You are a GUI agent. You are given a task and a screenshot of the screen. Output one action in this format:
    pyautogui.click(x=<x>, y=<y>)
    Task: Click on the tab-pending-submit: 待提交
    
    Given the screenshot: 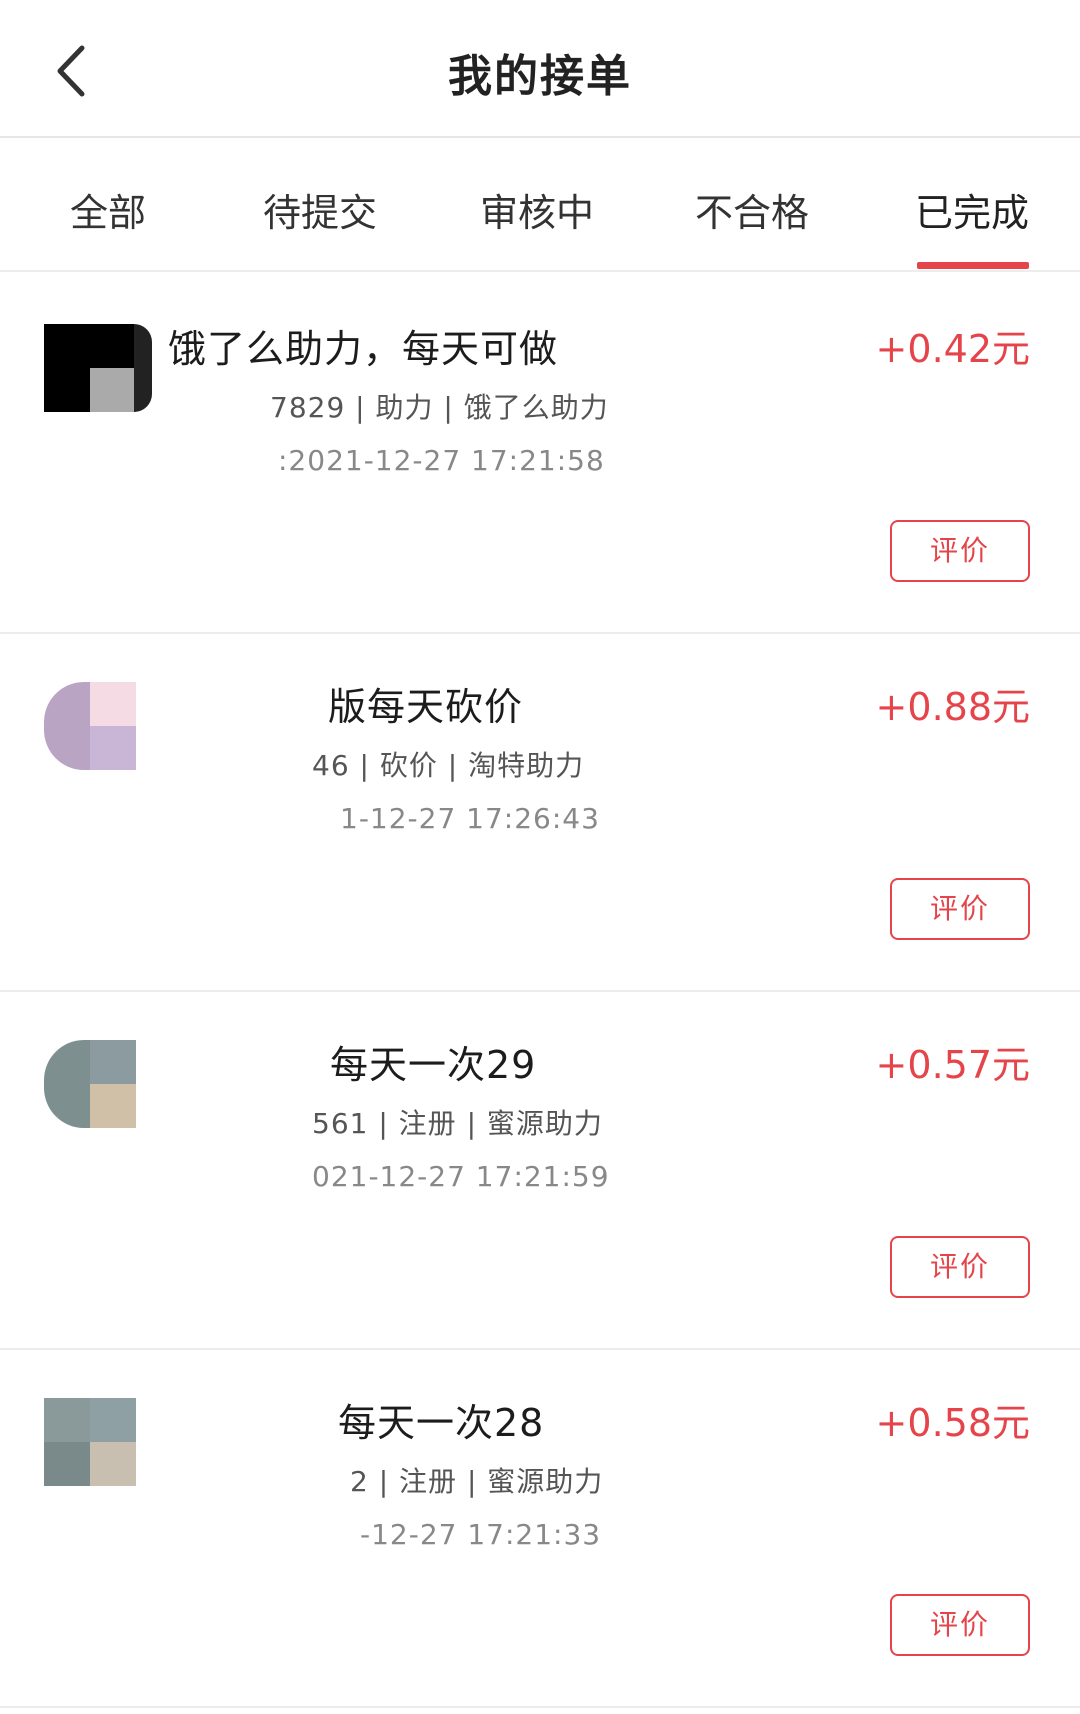 What is the action you would take?
    pyautogui.click(x=320, y=209)
    